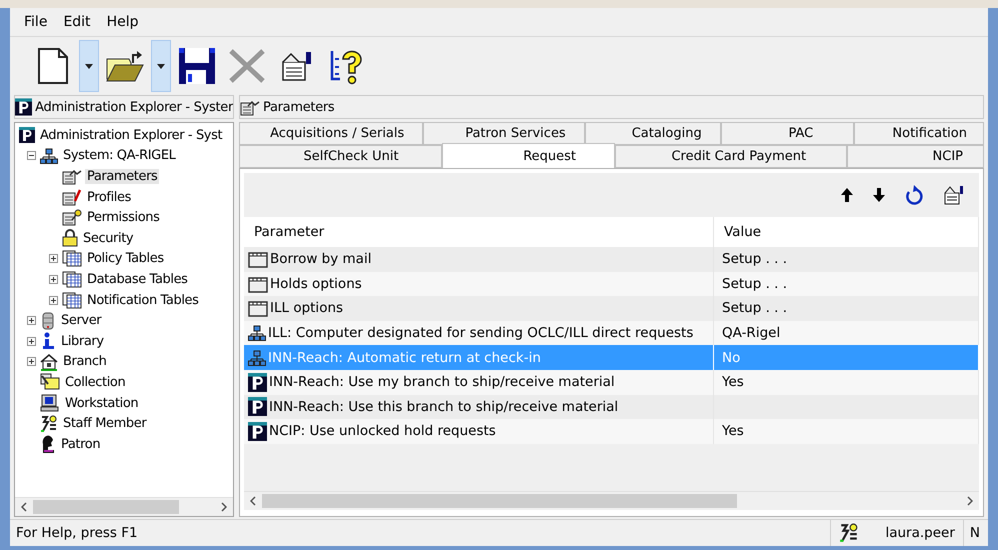 Image resolution: width=998 pixels, height=550 pixels. What do you see at coordinates (731, 358) in the screenshot?
I see `table-cell: No` at bounding box center [731, 358].